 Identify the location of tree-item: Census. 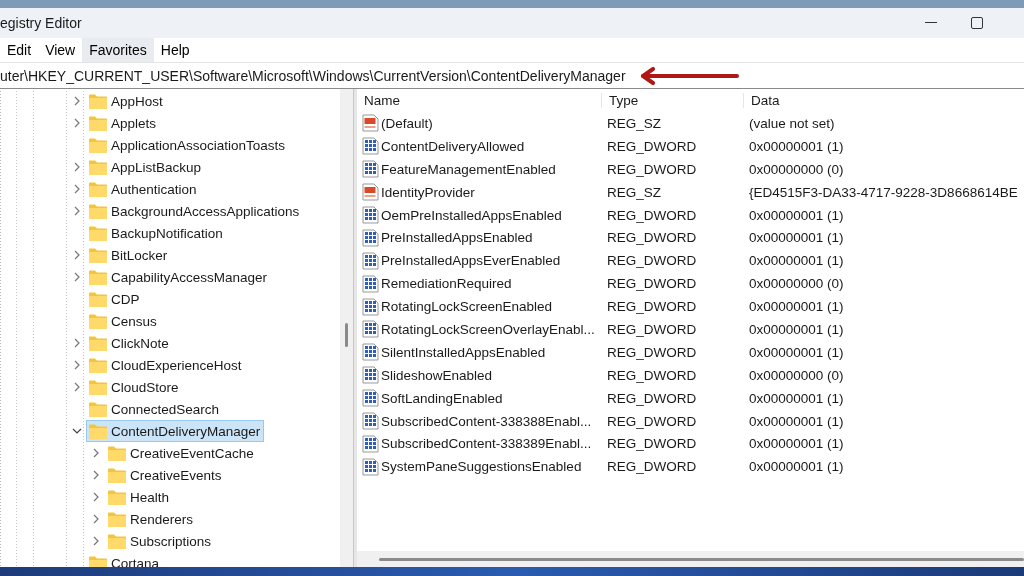
(123, 321).